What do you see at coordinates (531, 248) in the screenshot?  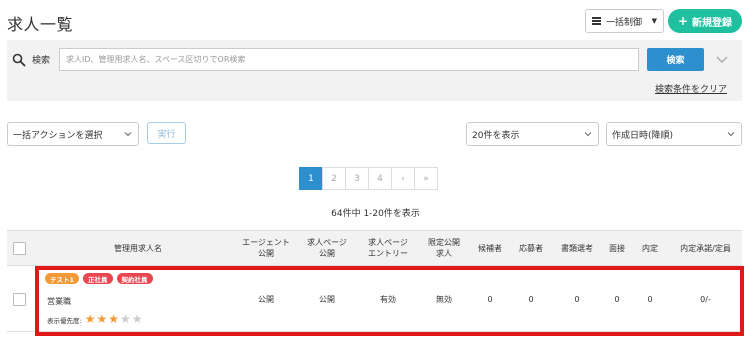 I see `header-applicants: 応募者` at bounding box center [531, 248].